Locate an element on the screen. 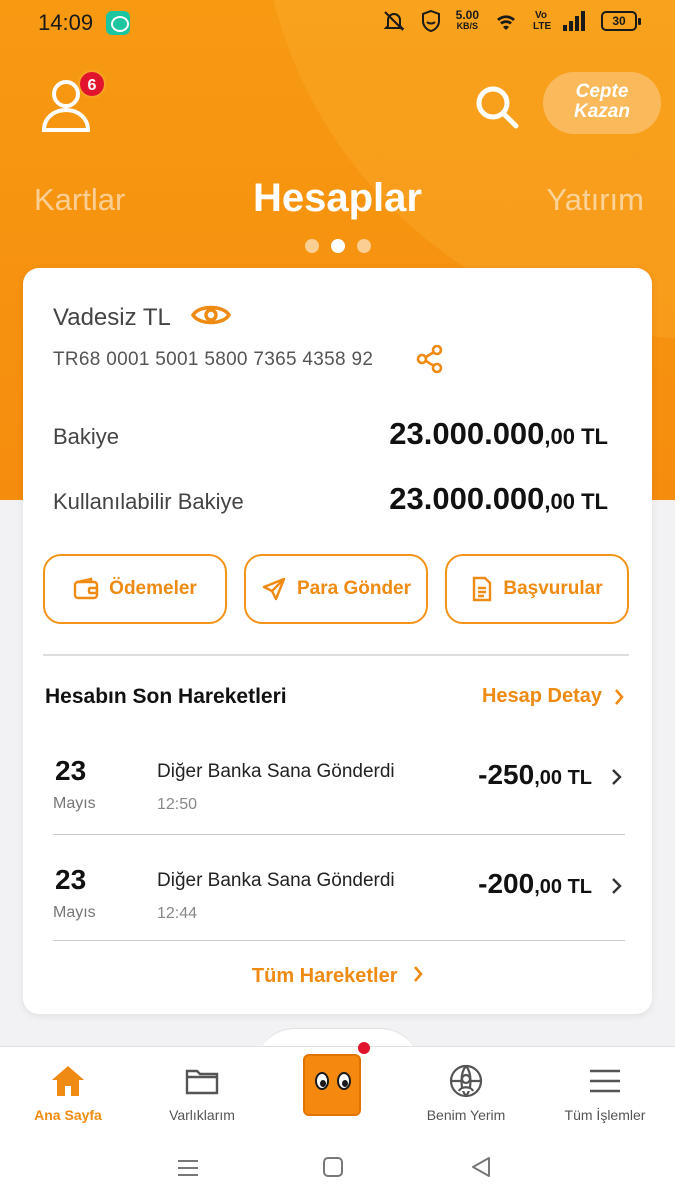 This screenshot has width=675, height=1200. transaction-amount: -200,00 TL is located at coordinates (535, 884).